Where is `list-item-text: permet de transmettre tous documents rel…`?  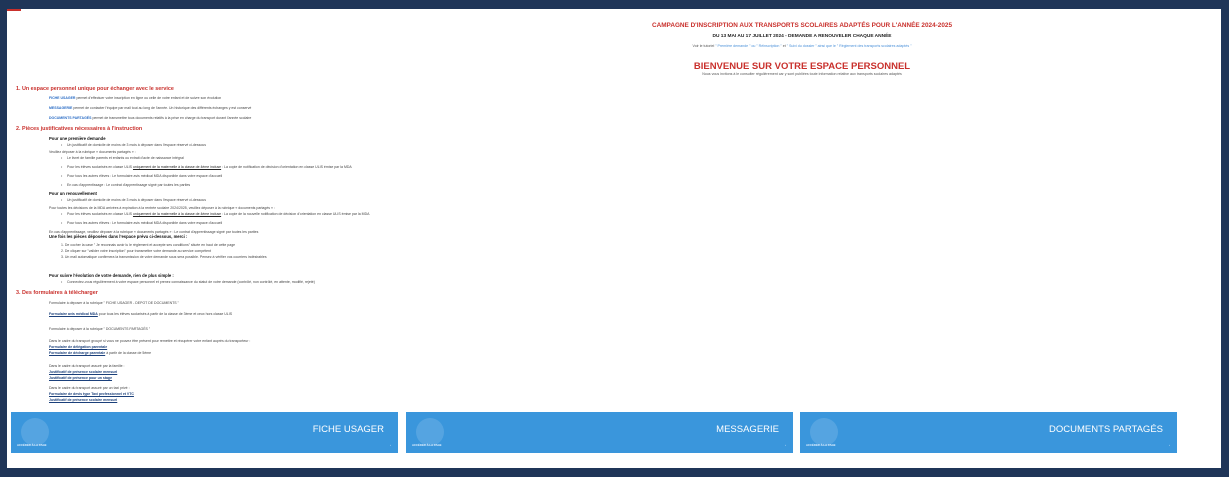 list-item-text: permet de transmettre tous documents rel… is located at coordinates (172, 118).